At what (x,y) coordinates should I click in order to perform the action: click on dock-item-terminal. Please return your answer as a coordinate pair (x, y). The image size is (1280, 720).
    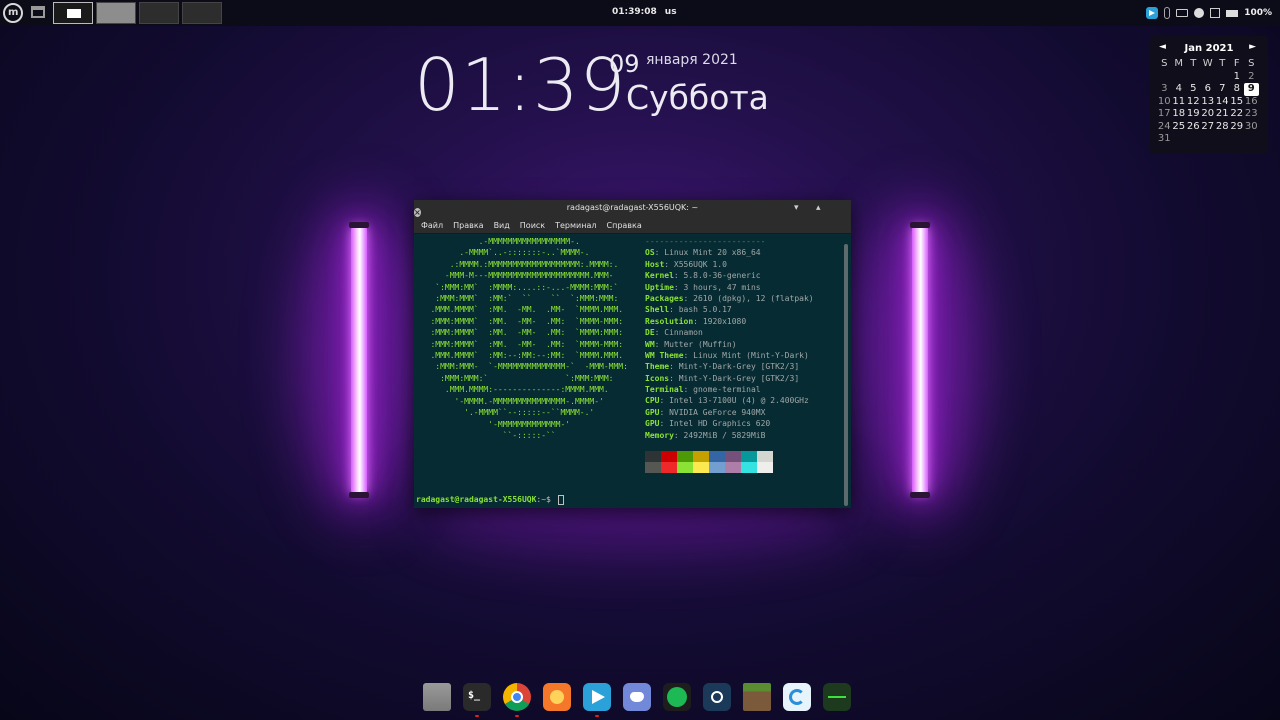
    Looking at the image, I should click on (477, 698).